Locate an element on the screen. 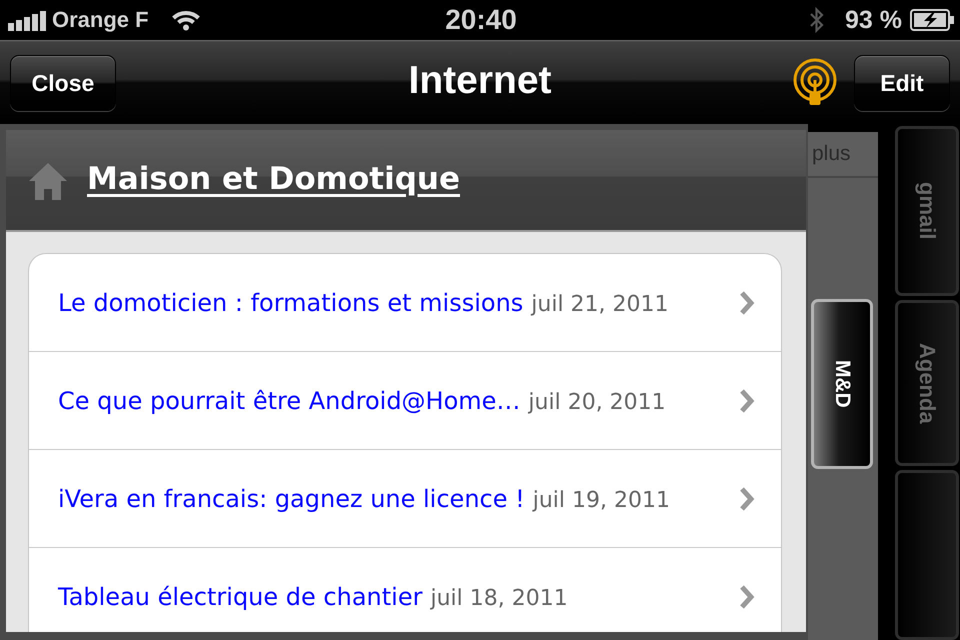 The image size is (960, 640). battery-icon is located at coordinates (932, 20).